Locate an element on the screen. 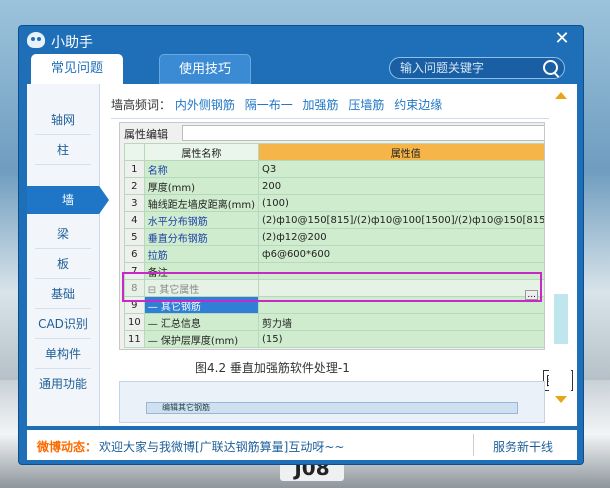  scroll-thumb is located at coordinates (561, 319).